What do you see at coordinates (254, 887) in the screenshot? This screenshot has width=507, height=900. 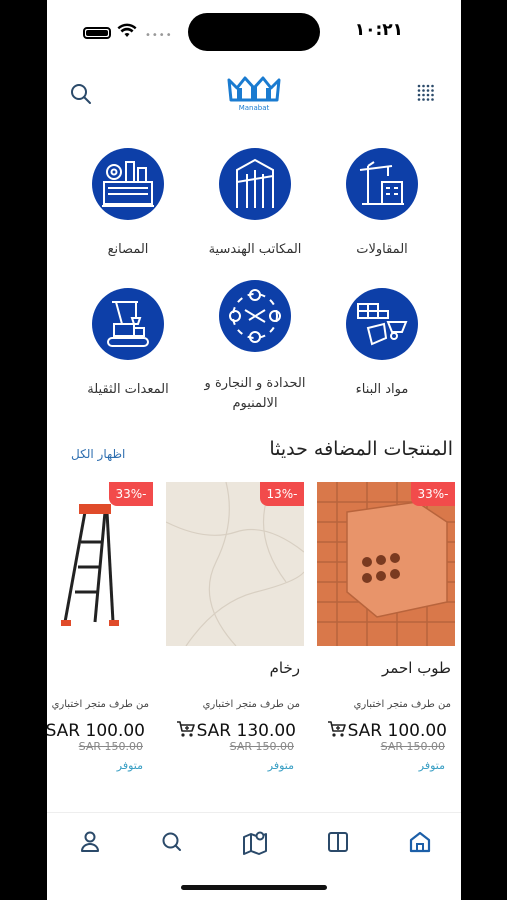 I see `home-indicator` at bounding box center [254, 887].